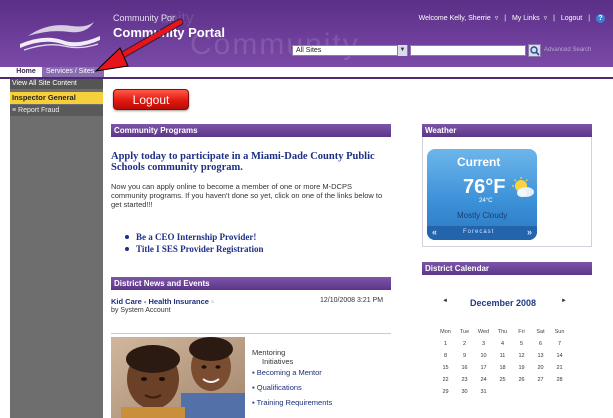 This screenshot has height=418, width=613. Describe the element at coordinates (60, 35) in the screenshot. I see `portal-logo-icon` at that location.